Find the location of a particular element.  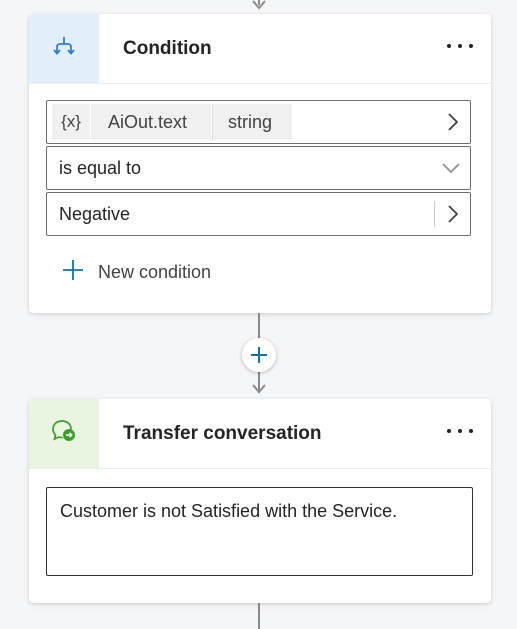

branch-icon is located at coordinates (64, 48).